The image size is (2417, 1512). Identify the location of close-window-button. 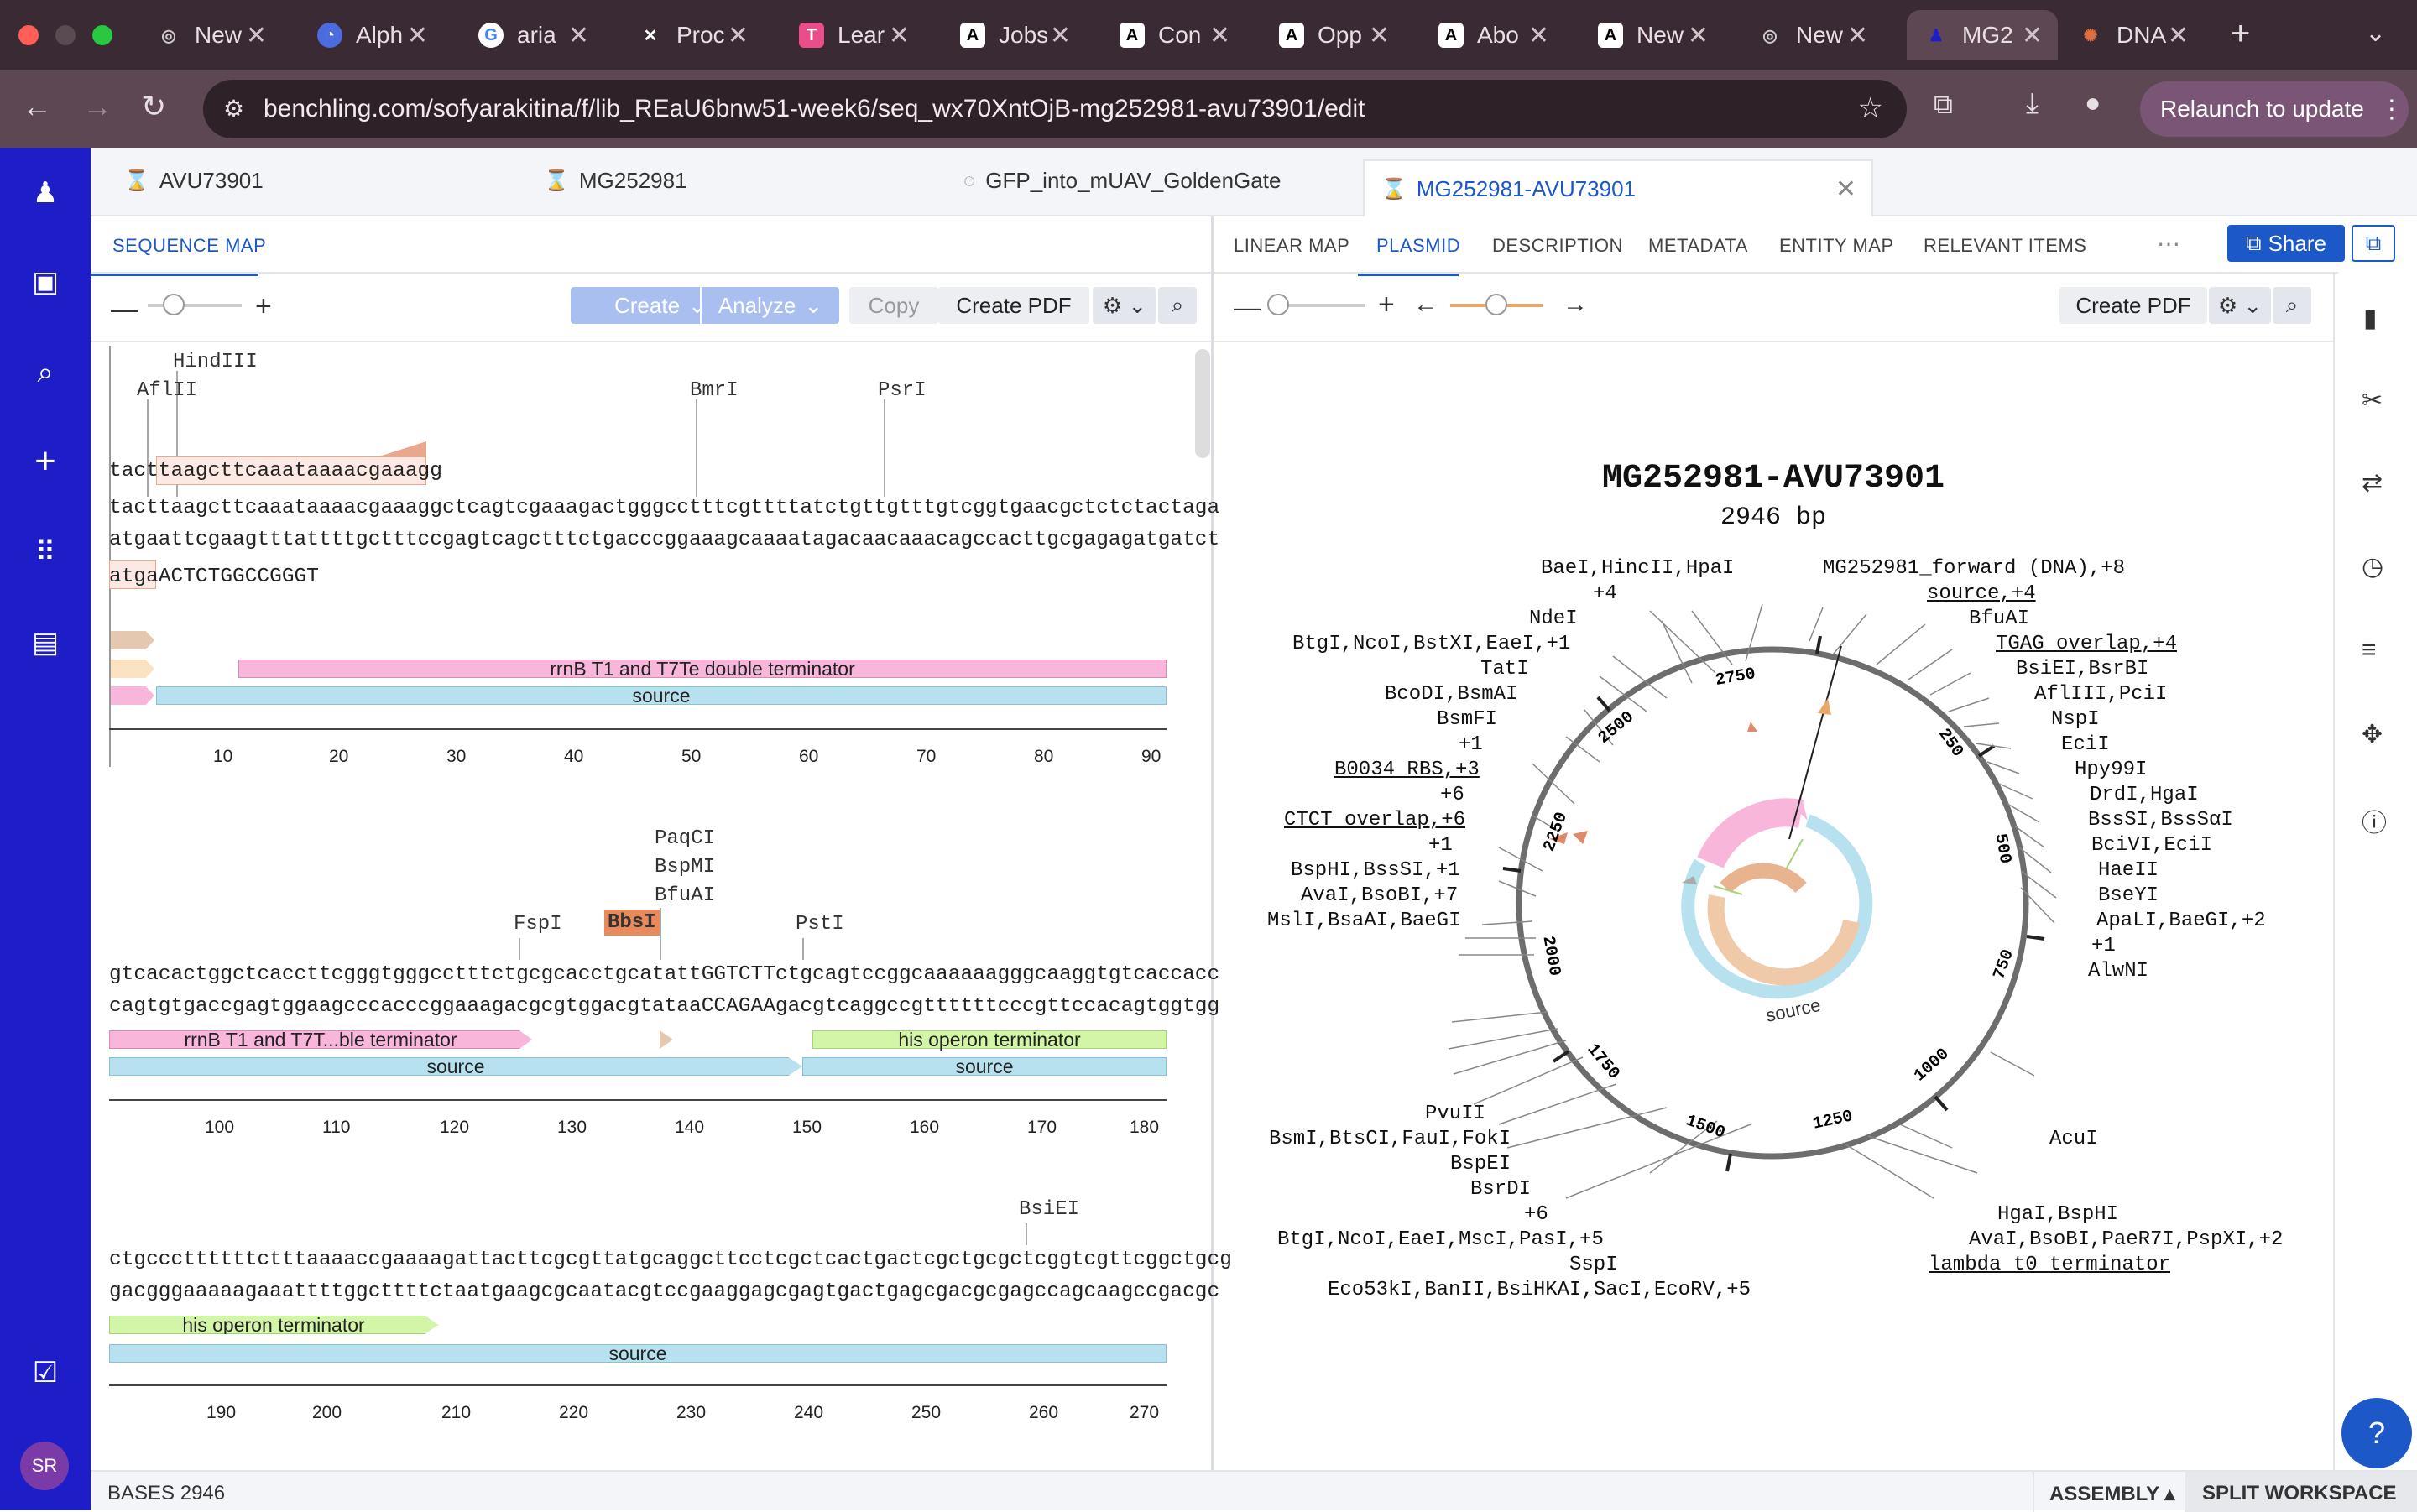
(28, 35).